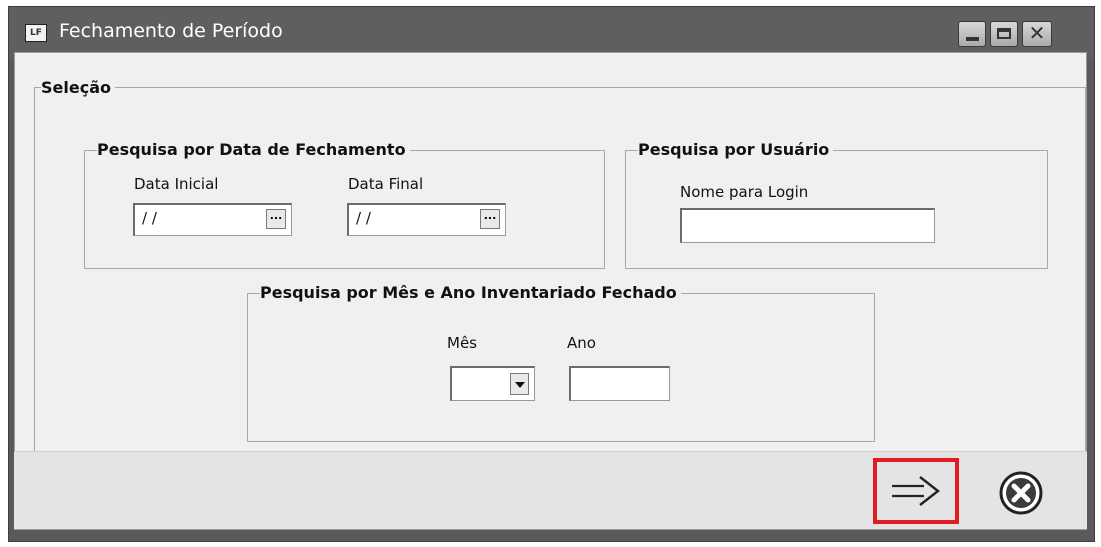 Image resolution: width=1101 pixels, height=547 pixels. I want to click on cancel-circle-x-icon, so click(1021, 493).